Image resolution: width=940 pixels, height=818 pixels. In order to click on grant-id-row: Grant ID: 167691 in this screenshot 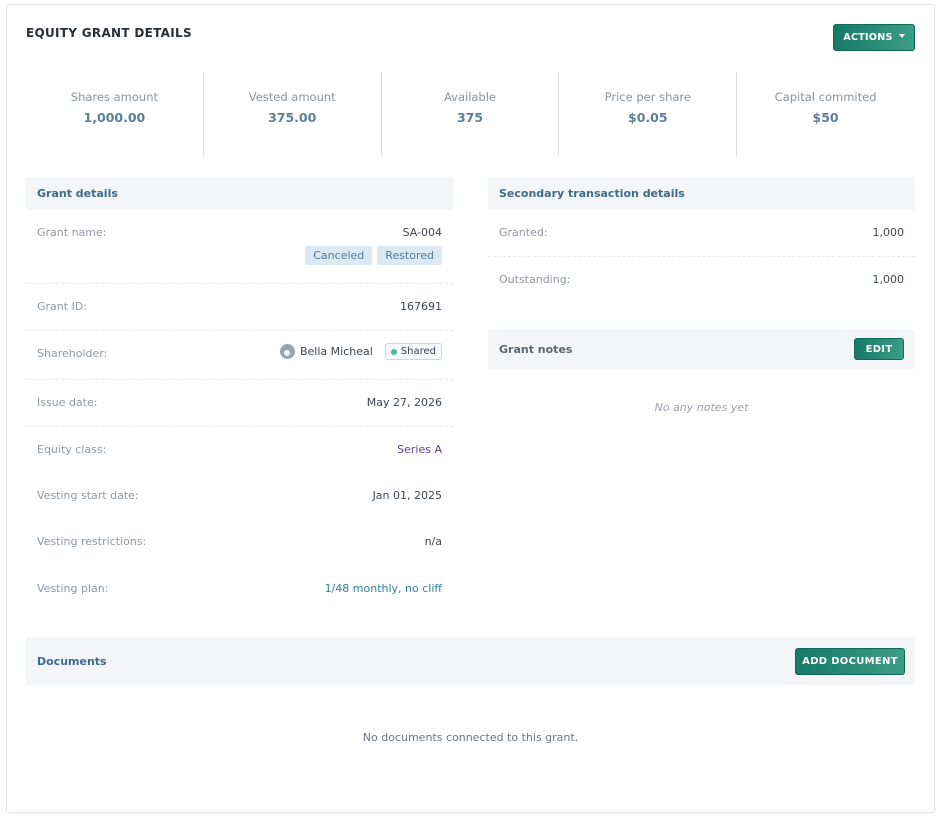, I will do `click(239, 315)`.